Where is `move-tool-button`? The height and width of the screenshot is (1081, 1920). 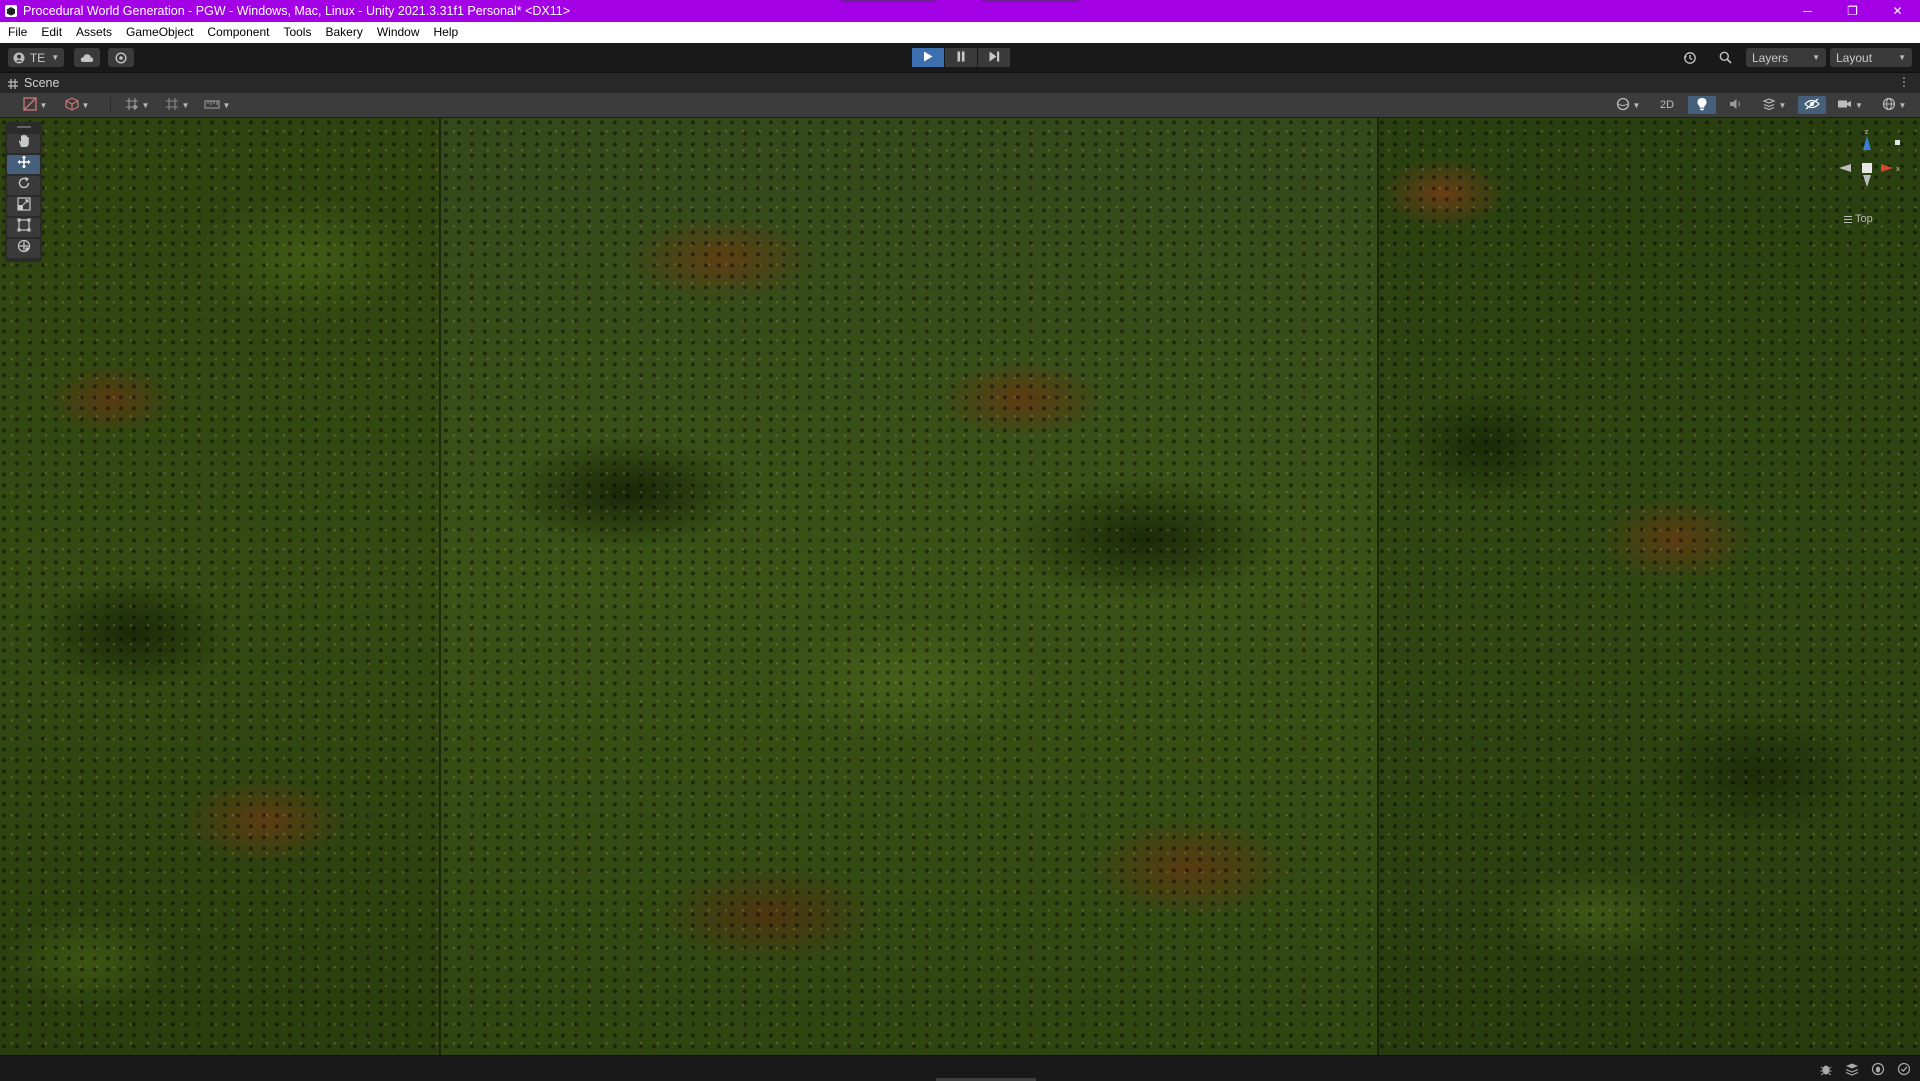 move-tool-button is located at coordinates (23, 164).